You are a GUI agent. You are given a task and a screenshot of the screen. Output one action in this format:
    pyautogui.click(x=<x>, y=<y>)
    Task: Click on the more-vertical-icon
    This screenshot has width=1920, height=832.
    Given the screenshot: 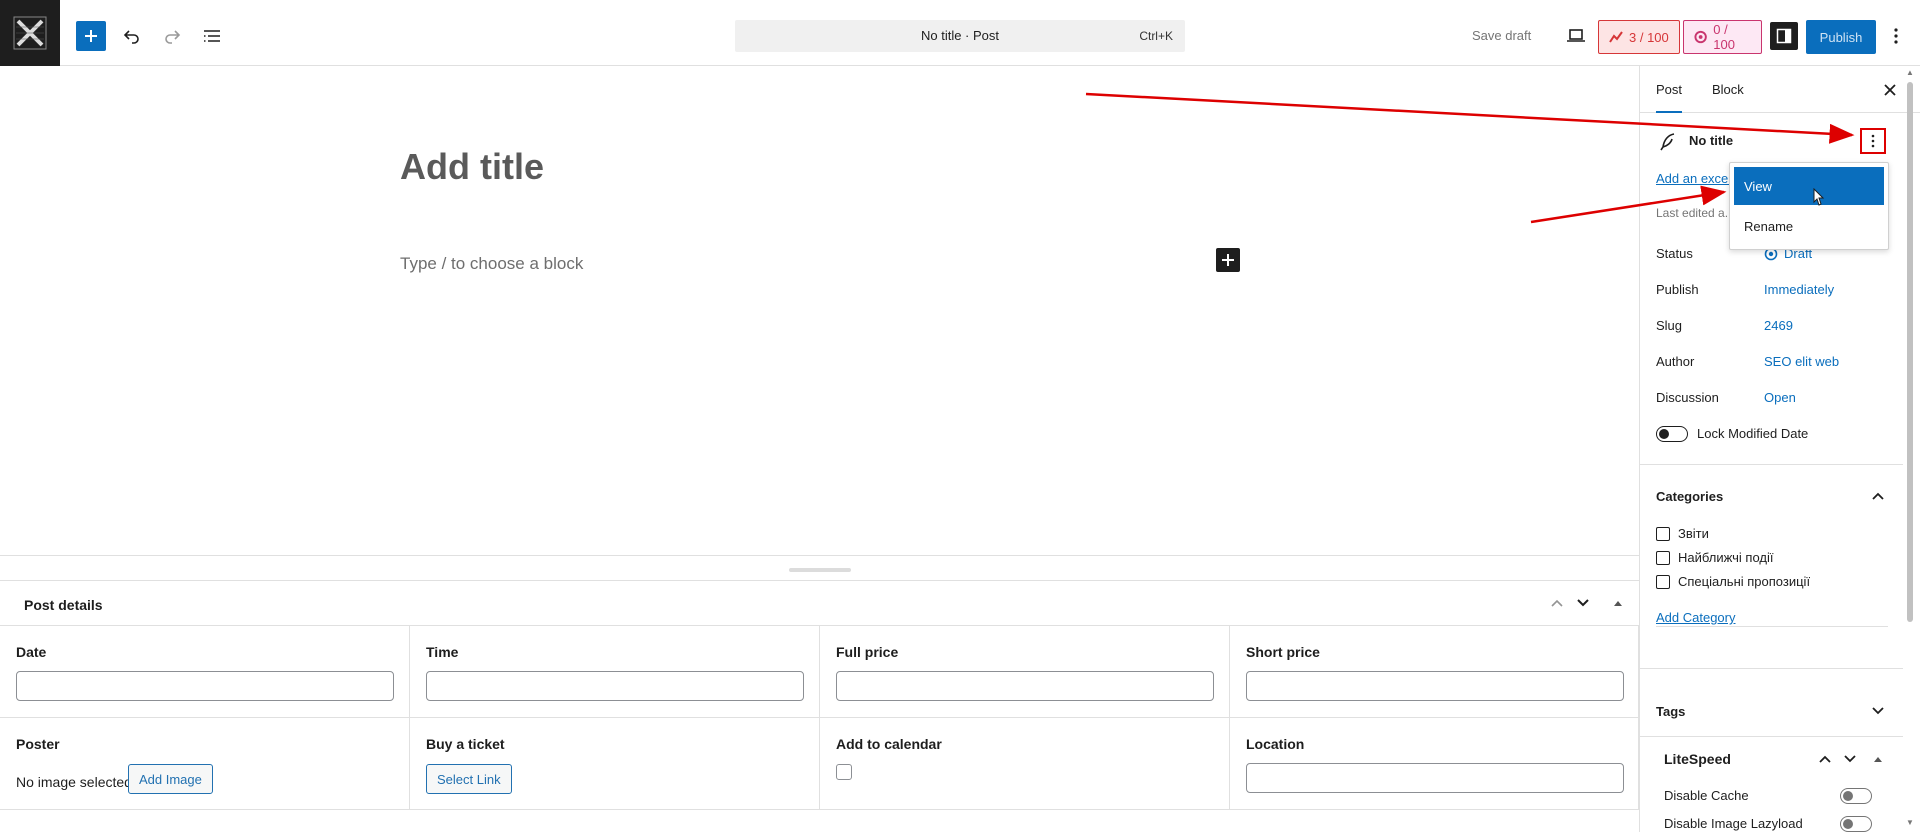 What is the action you would take?
    pyautogui.click(x=1873, y=141)
    